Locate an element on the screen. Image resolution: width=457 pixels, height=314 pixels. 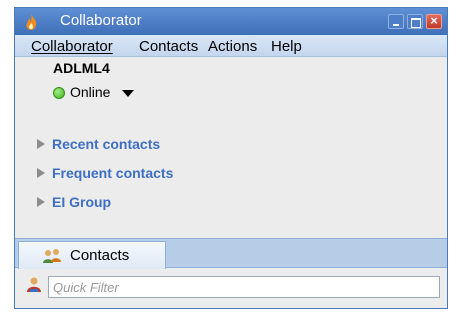
menu-collaborator: Collaborator is located at coordinates (72, 46).